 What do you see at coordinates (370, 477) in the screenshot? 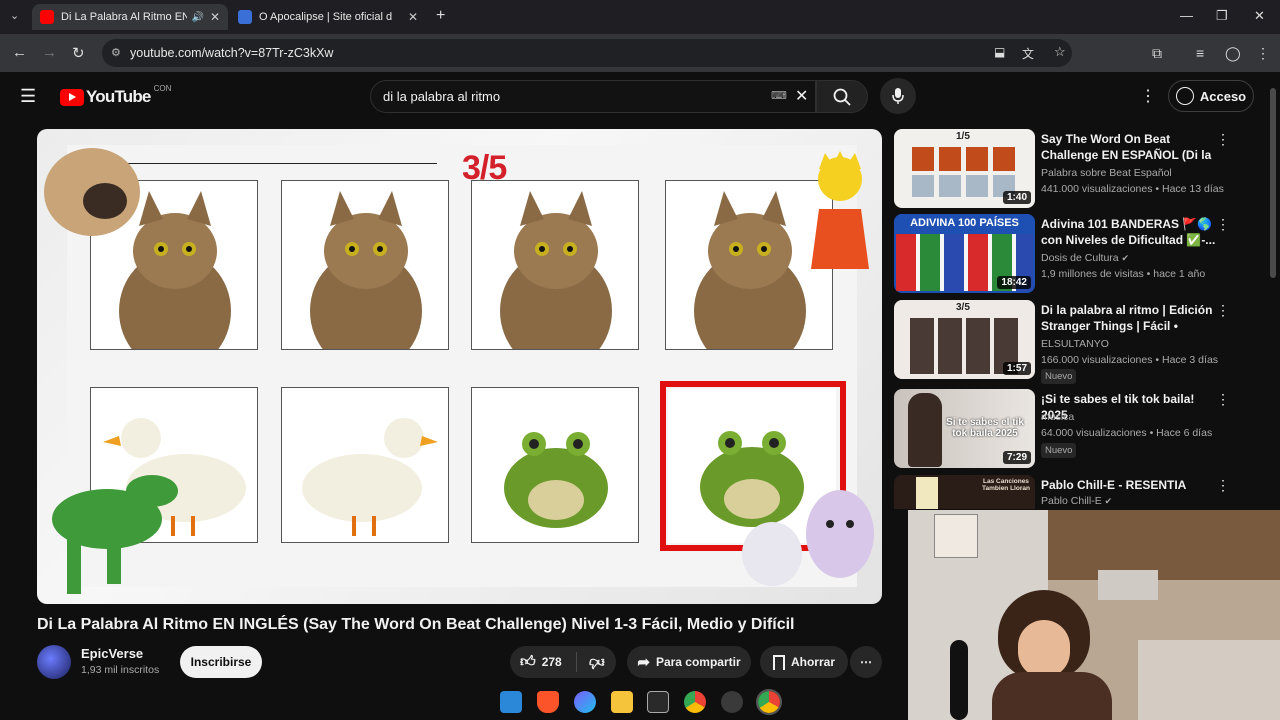
I see `duck-image` at bounding box center [370, 477].